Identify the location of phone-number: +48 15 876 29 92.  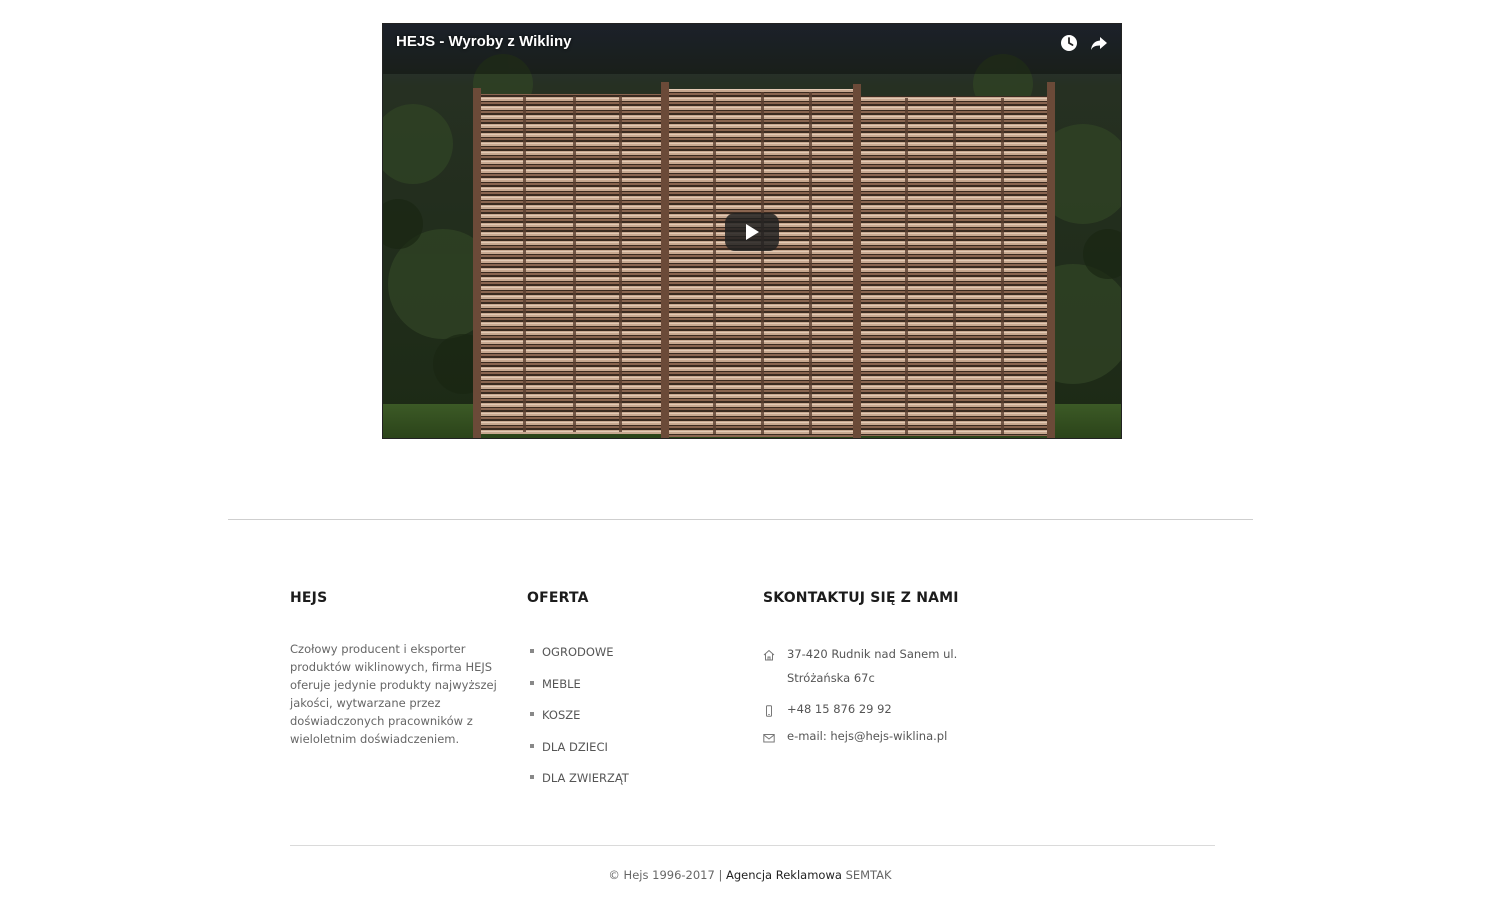
(839, 709).